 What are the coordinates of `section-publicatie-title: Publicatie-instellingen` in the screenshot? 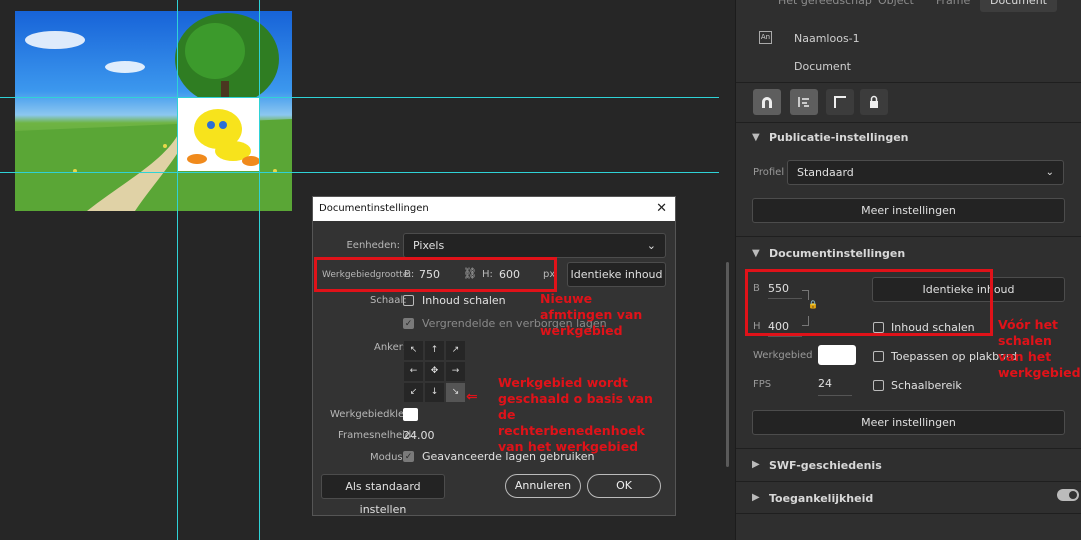 It's located at (838, 137).